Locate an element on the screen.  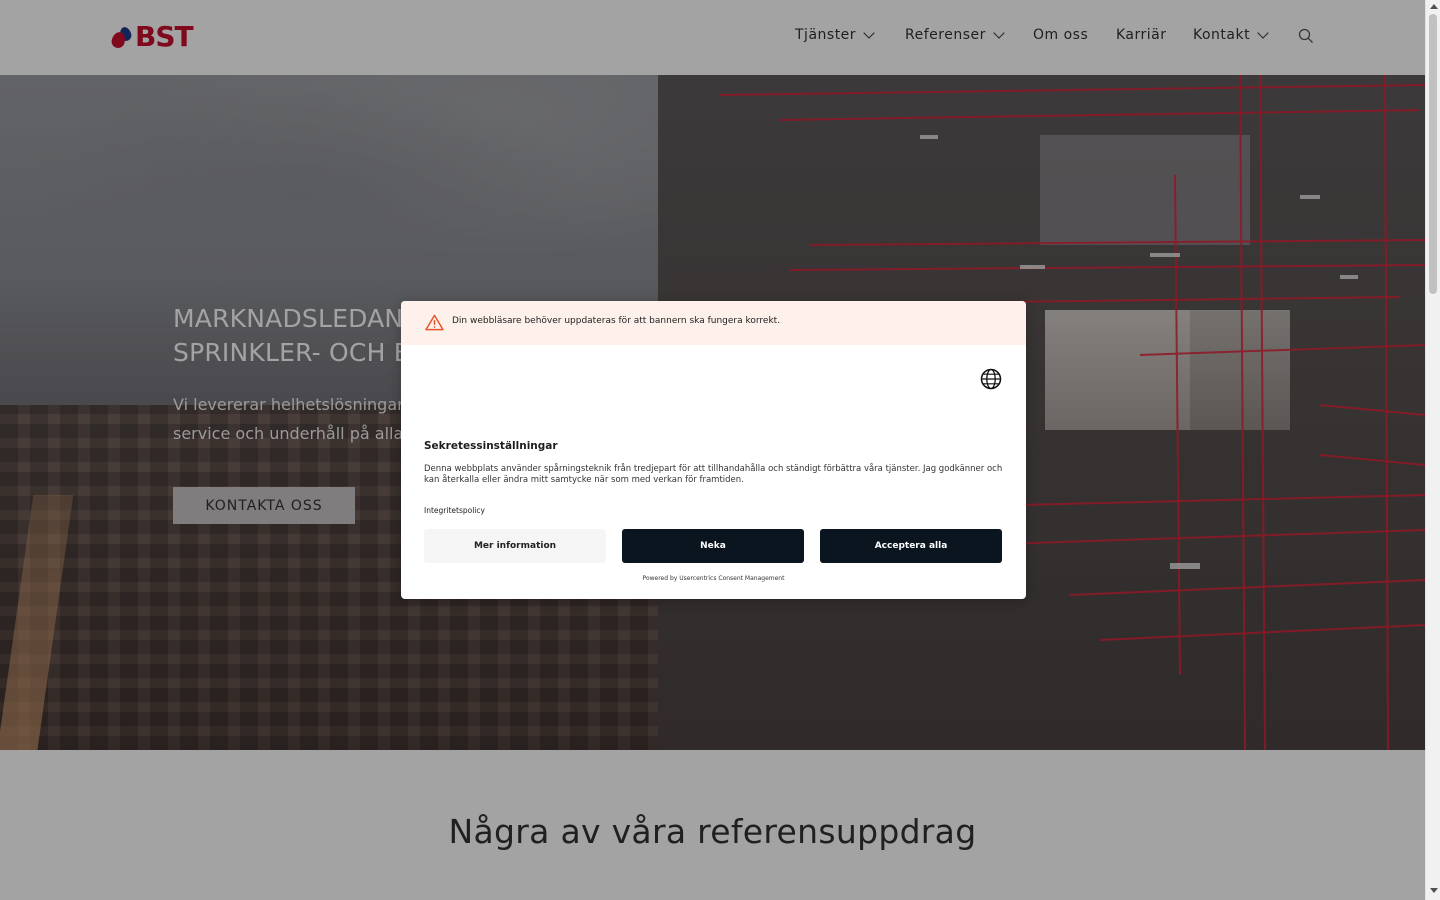
privacy-settings-title: Sekretessinställningar is located at coordinates (491, 446).